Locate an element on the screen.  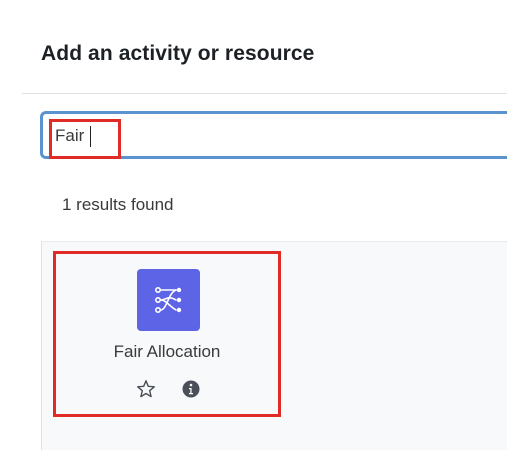
search-box is located at coordinates (273, 135).